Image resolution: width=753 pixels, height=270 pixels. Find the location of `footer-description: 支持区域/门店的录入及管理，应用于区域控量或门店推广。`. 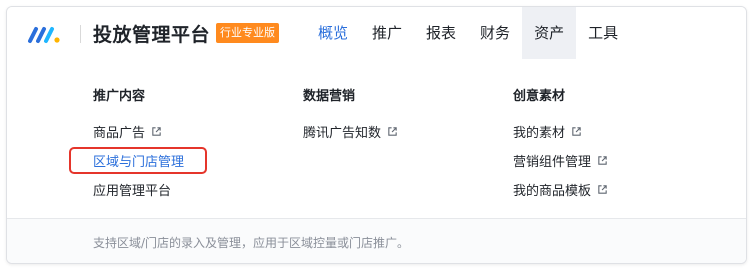

footer-description: 支持区域/门店的录入及管理，应用于区域控量或门店推广。 is located at coordinates (251, 243).